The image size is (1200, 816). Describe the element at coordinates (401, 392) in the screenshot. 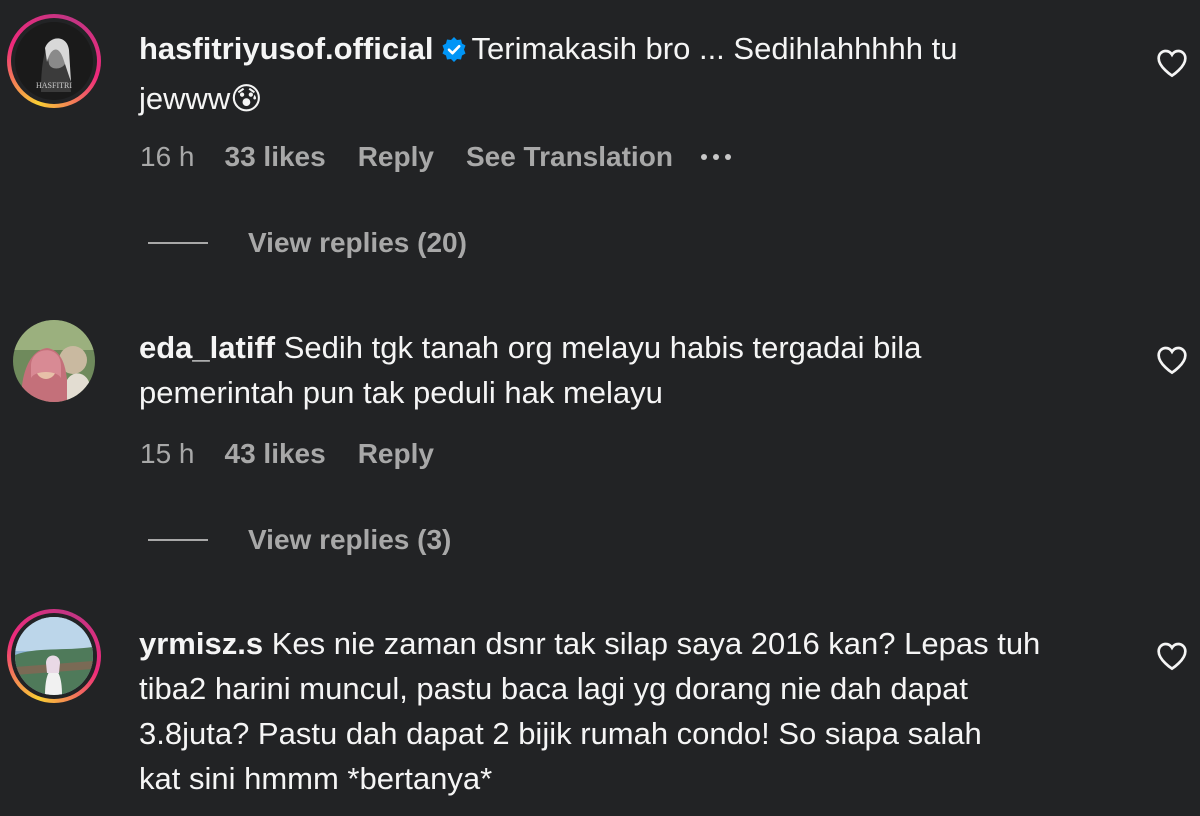

I see `comment-body-line: pemerintah pun tak peduli hak melayu` at that location.